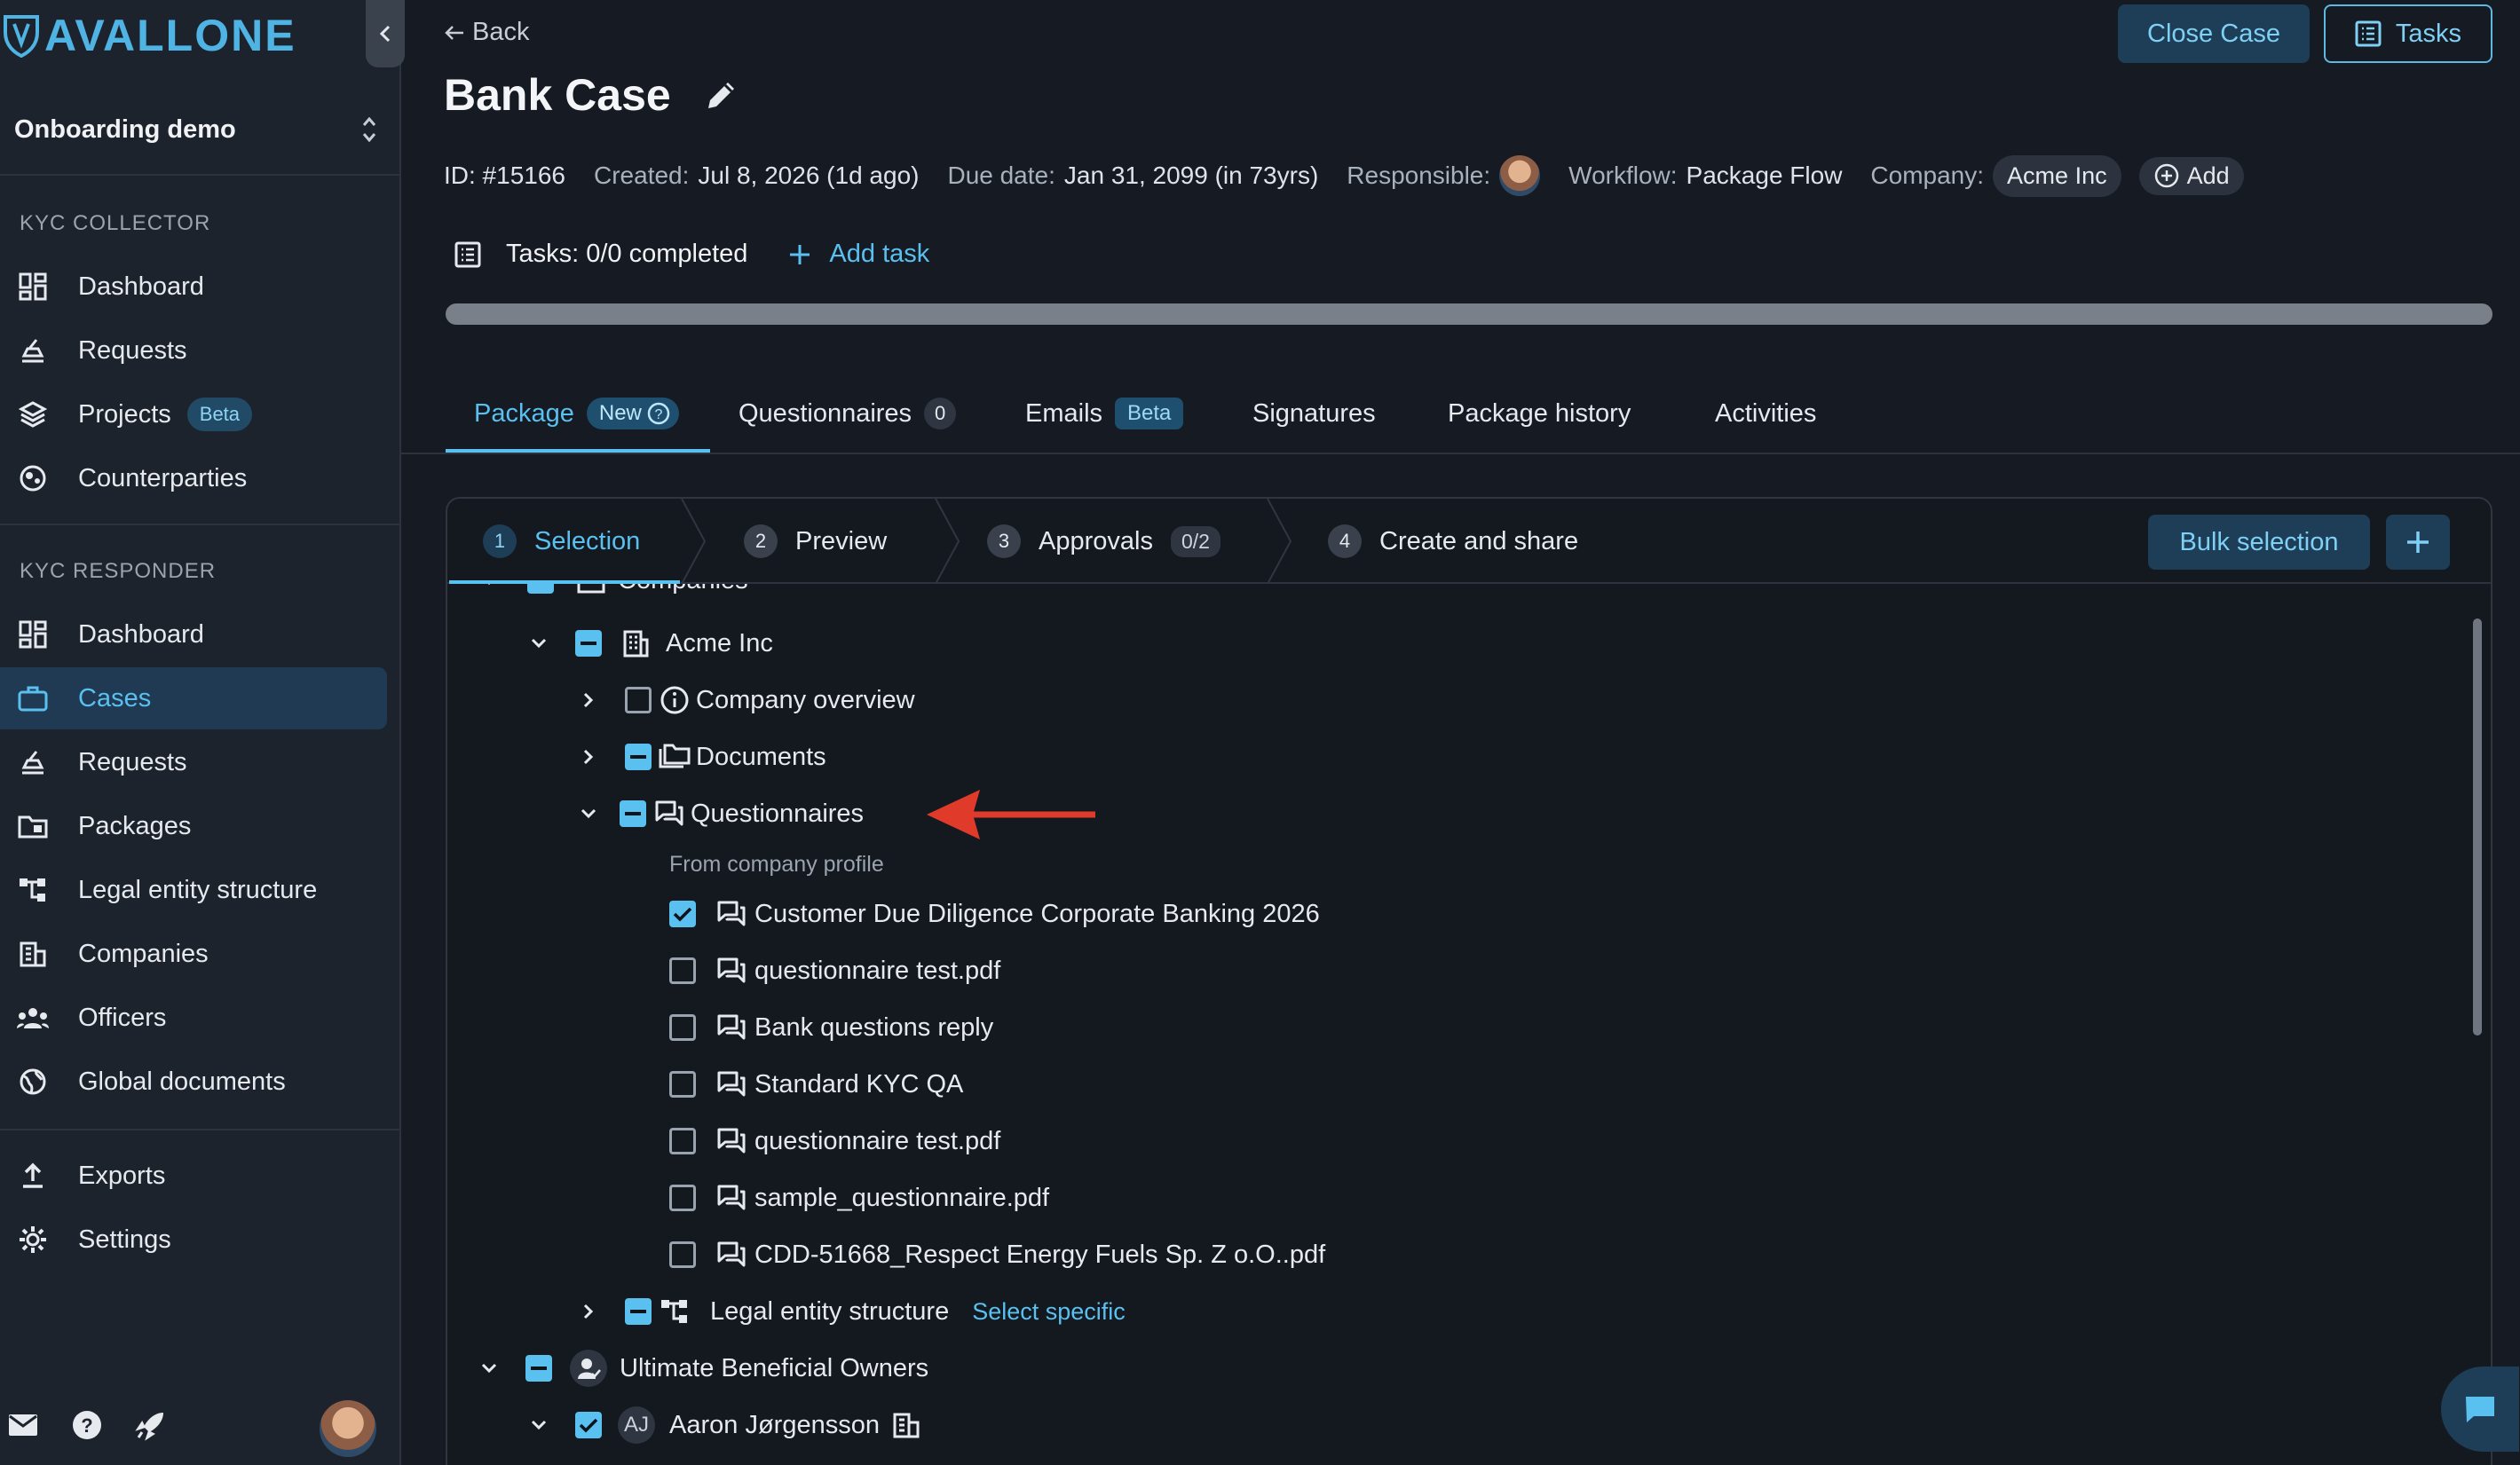  Describe the element at coordinates (33, 1082) in the screenshot. I see `globe-icon` at that location.